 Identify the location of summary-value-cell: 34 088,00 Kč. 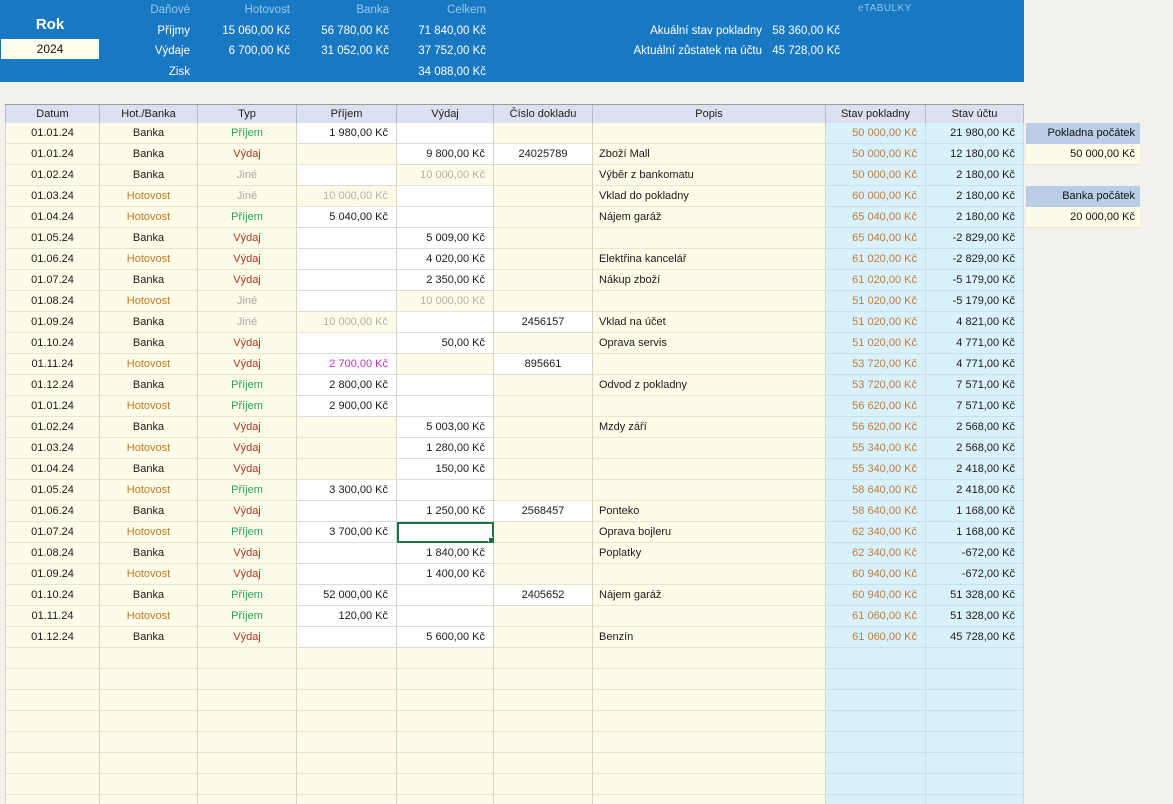
(443, 72).